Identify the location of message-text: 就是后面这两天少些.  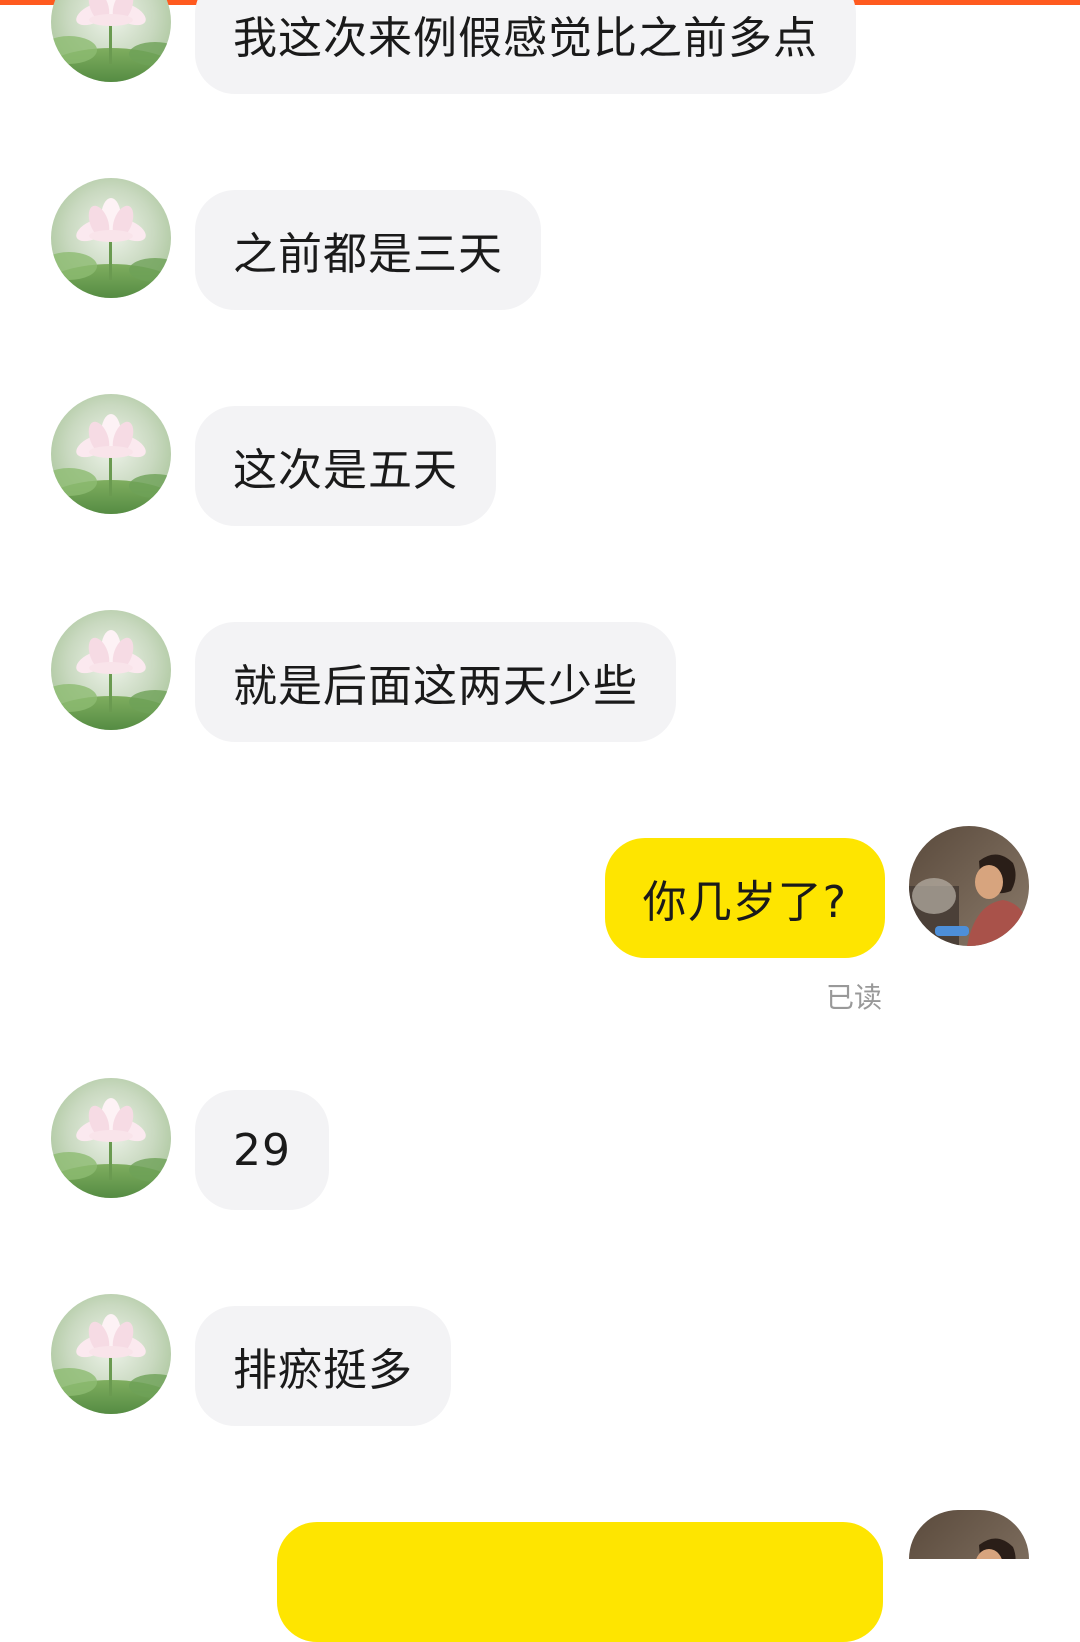
(435, 686).